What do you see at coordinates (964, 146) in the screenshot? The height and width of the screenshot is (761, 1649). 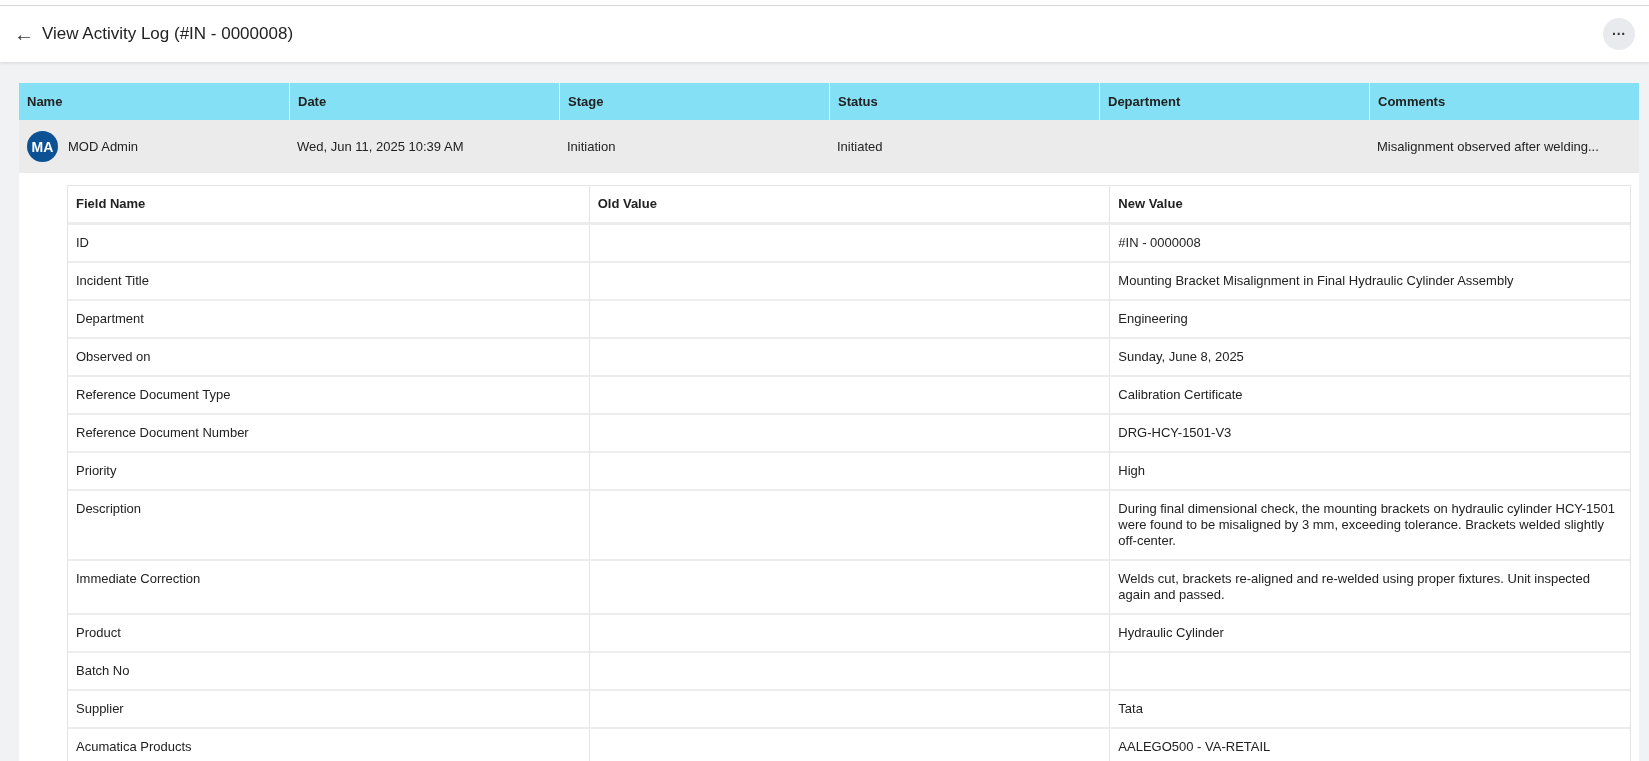 I see `table-cell: Initiated` at bounding box center [964, 146].